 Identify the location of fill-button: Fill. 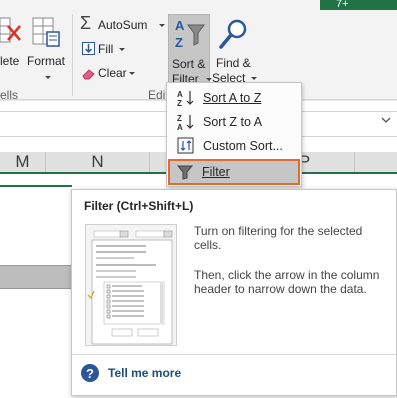
(110, 50).